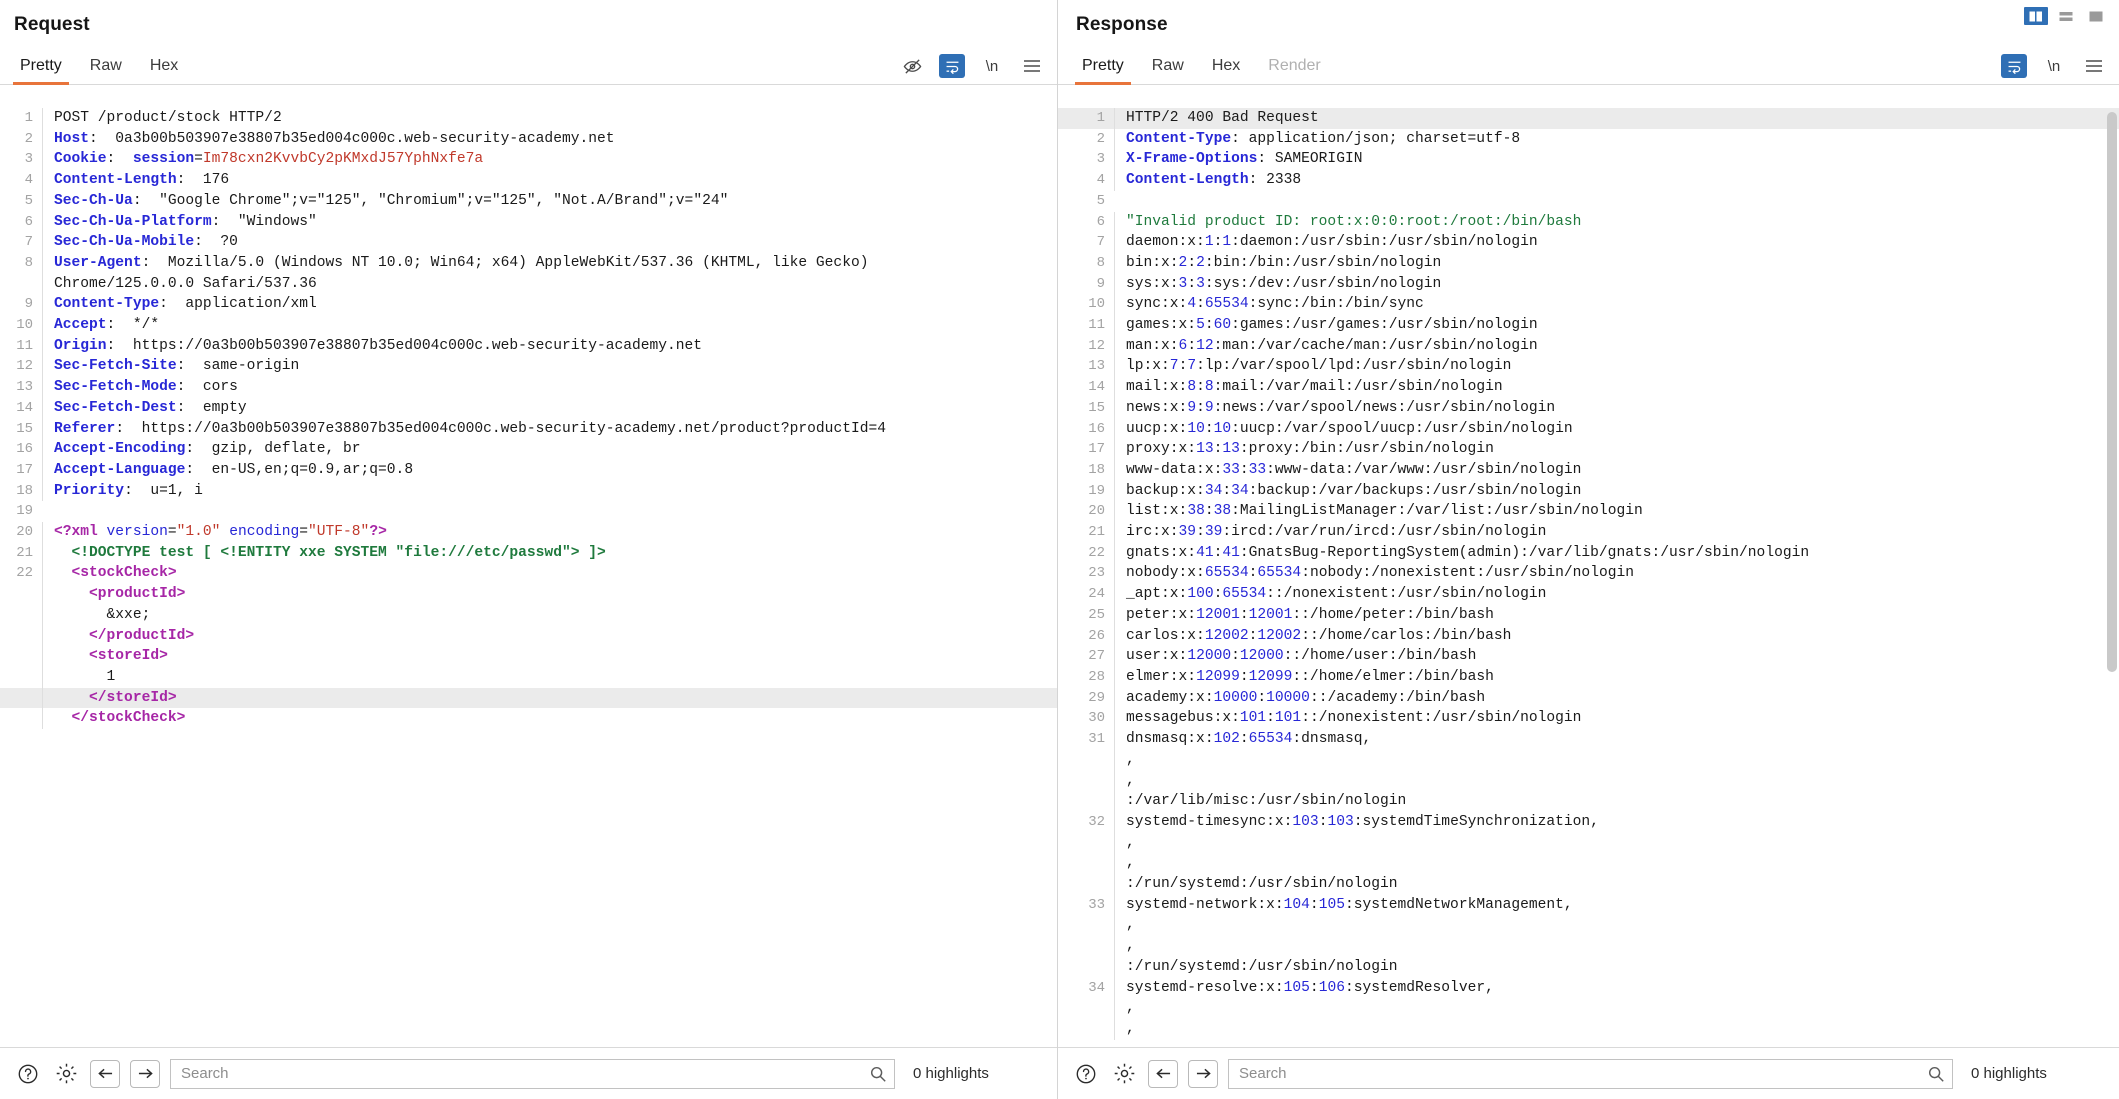 This screenshot has width=2119, height=1099. I want to click on response-tab-render: Render, so click(1294, 70).